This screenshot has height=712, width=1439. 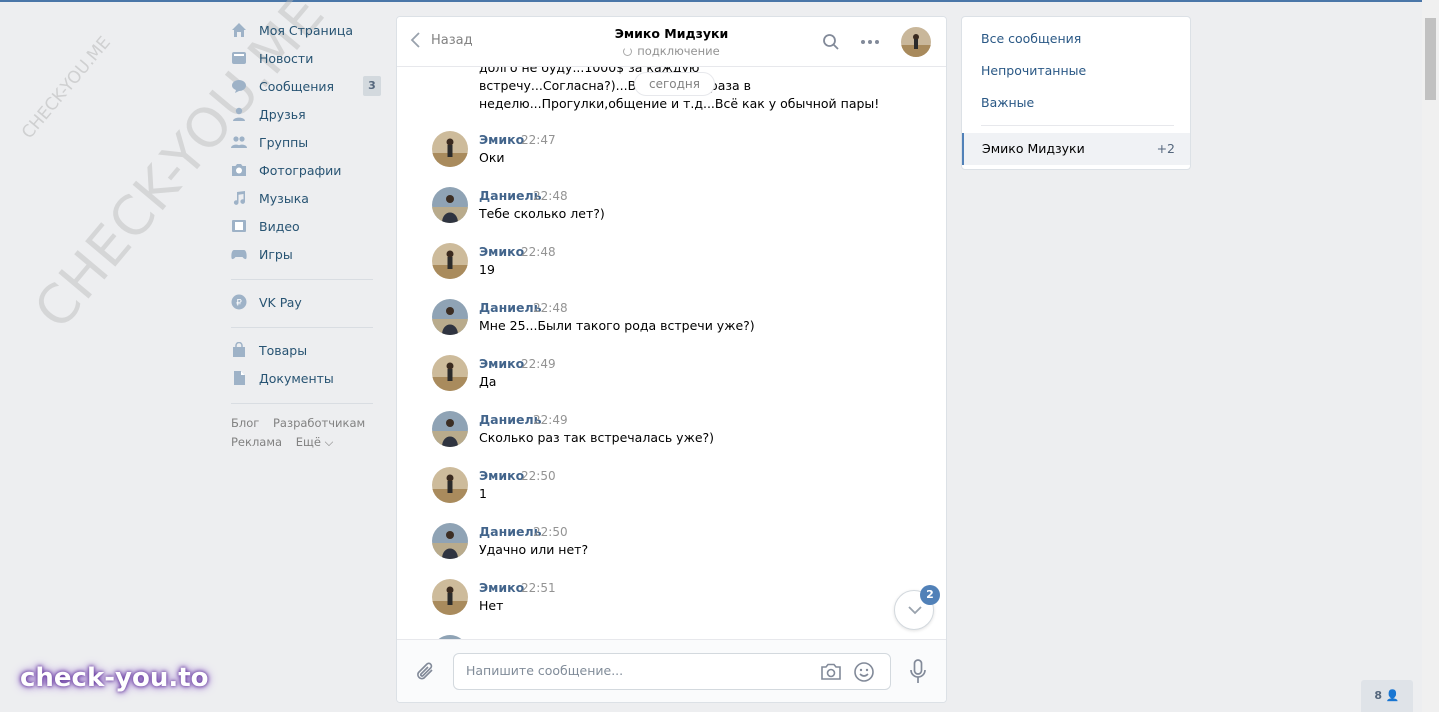 What do you see at coordinates (918, 672) in the screenshot?
I see `microphone-icon` at bounding box center [918, 672].